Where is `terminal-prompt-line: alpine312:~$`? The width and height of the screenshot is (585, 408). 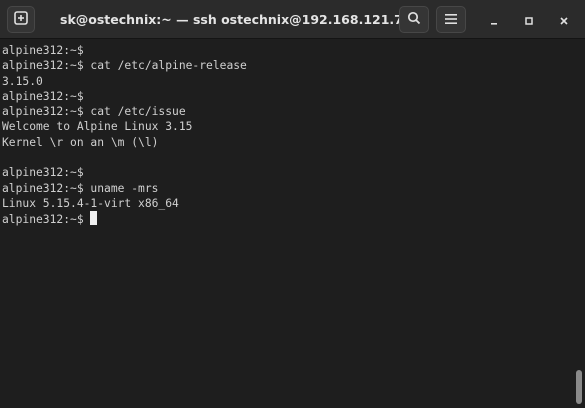 terminal-prompt-line: alpine312:~$ is located at coordinates (288, 218).